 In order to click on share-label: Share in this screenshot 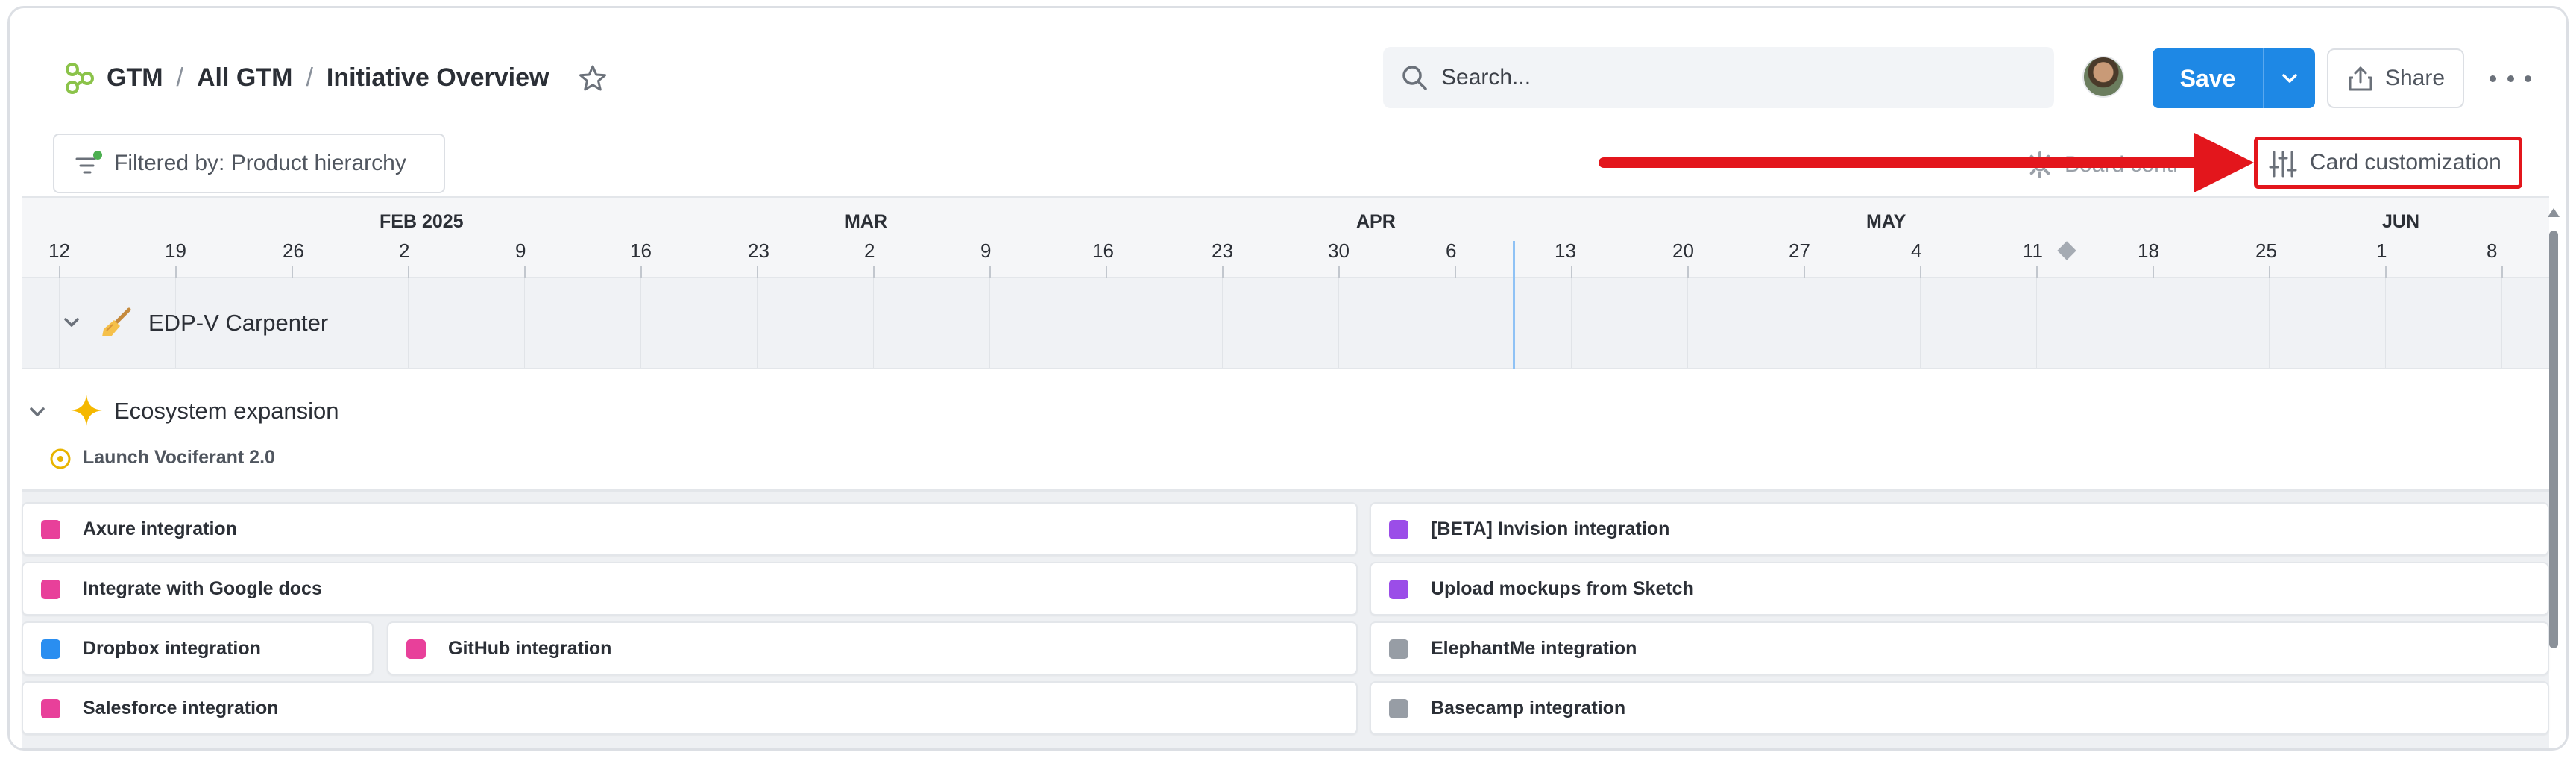, I will do `click(2415, 78)`.